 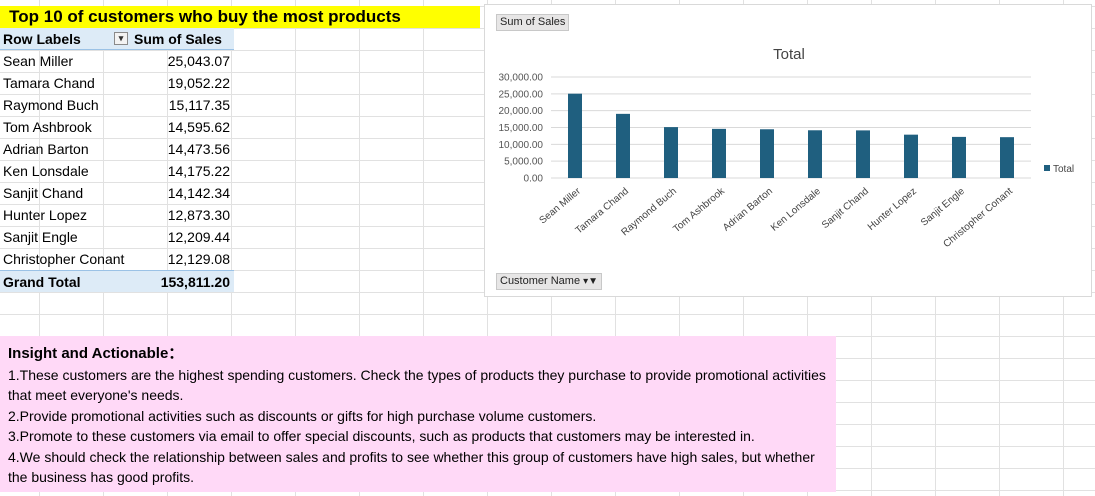 I want to click on table-row: Tamara Chand 19,052.22, so click(x=117, y=83).